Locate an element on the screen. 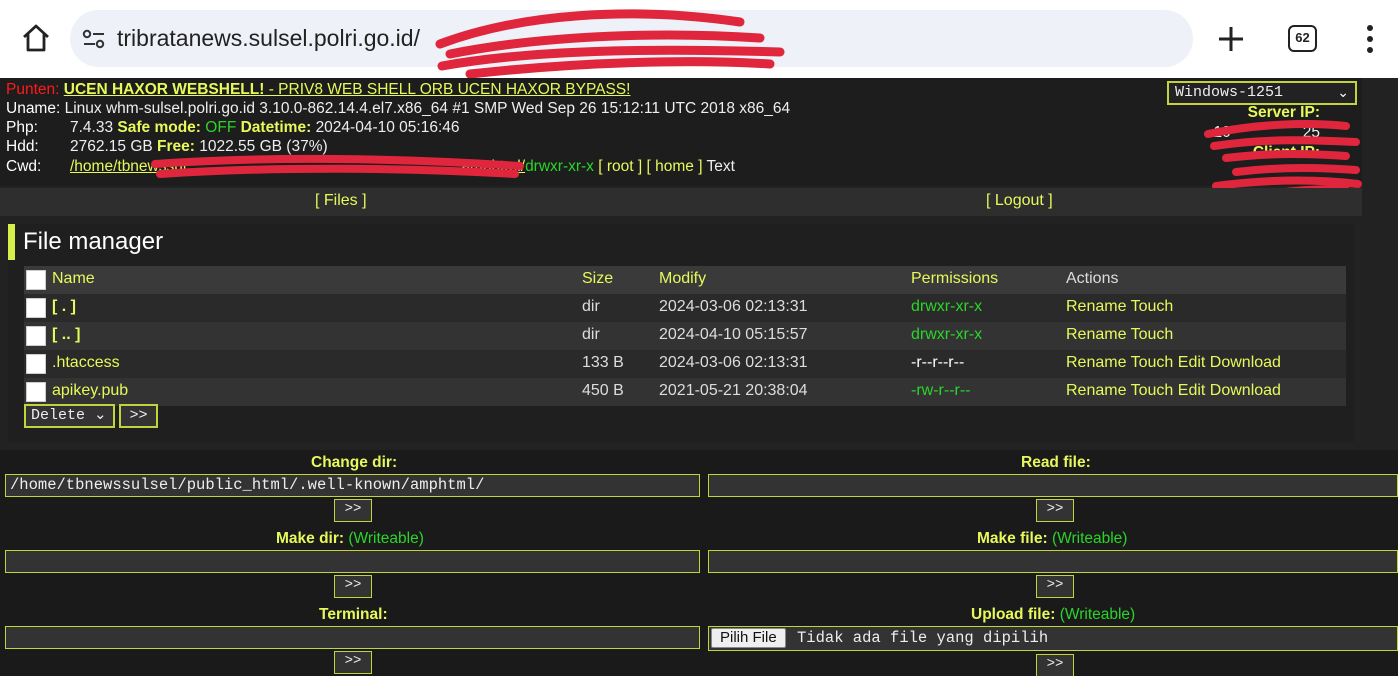 The image size is (1398, 676). datetime-label: Datetime: is located at coordinates (276, 127).